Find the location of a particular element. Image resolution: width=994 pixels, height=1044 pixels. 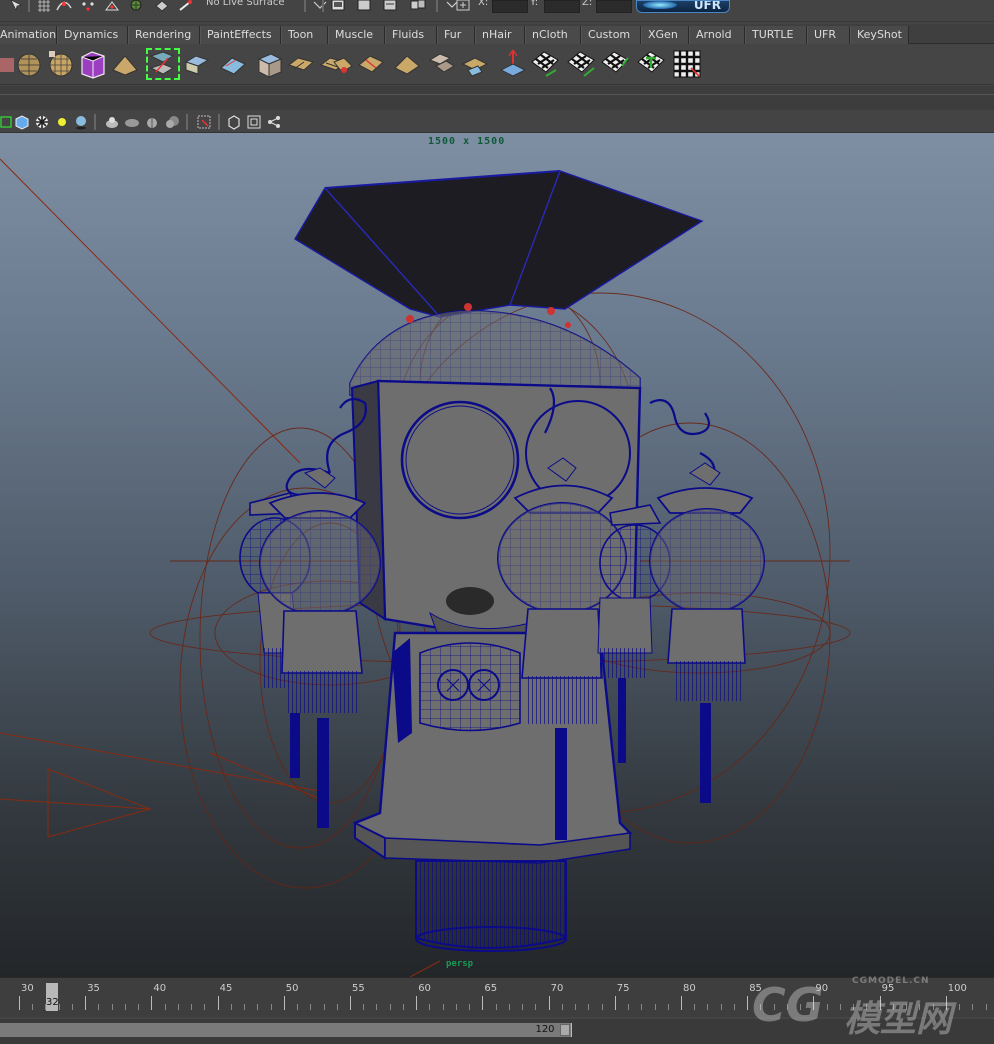

box-icon is located at coordinates (269, 64).